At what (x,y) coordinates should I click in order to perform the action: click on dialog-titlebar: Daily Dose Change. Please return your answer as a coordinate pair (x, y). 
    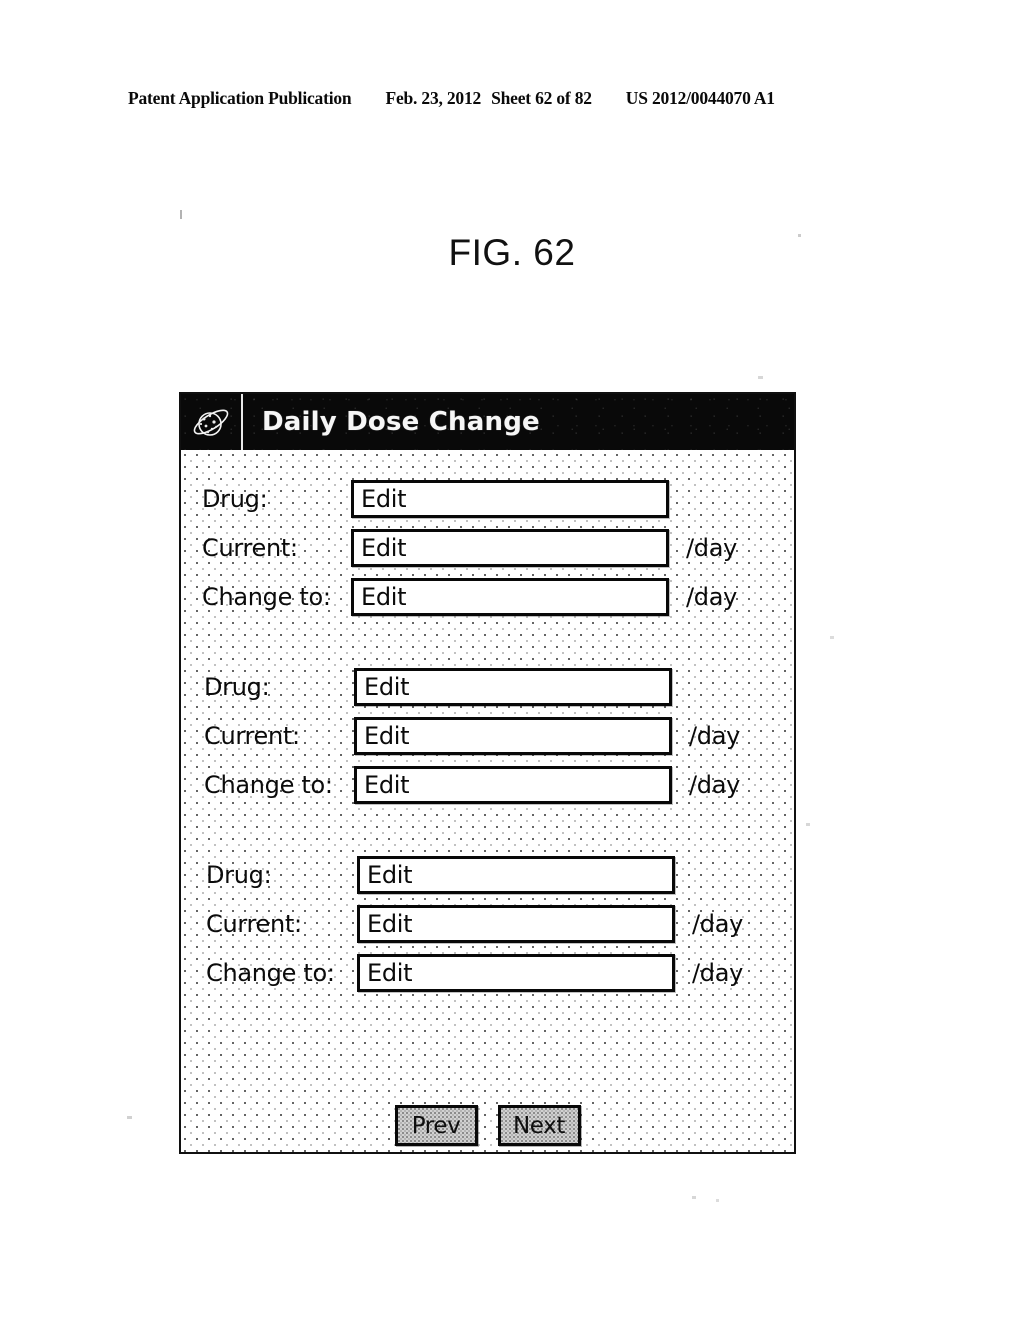
    Looking at the image, I should click on (487, 422).